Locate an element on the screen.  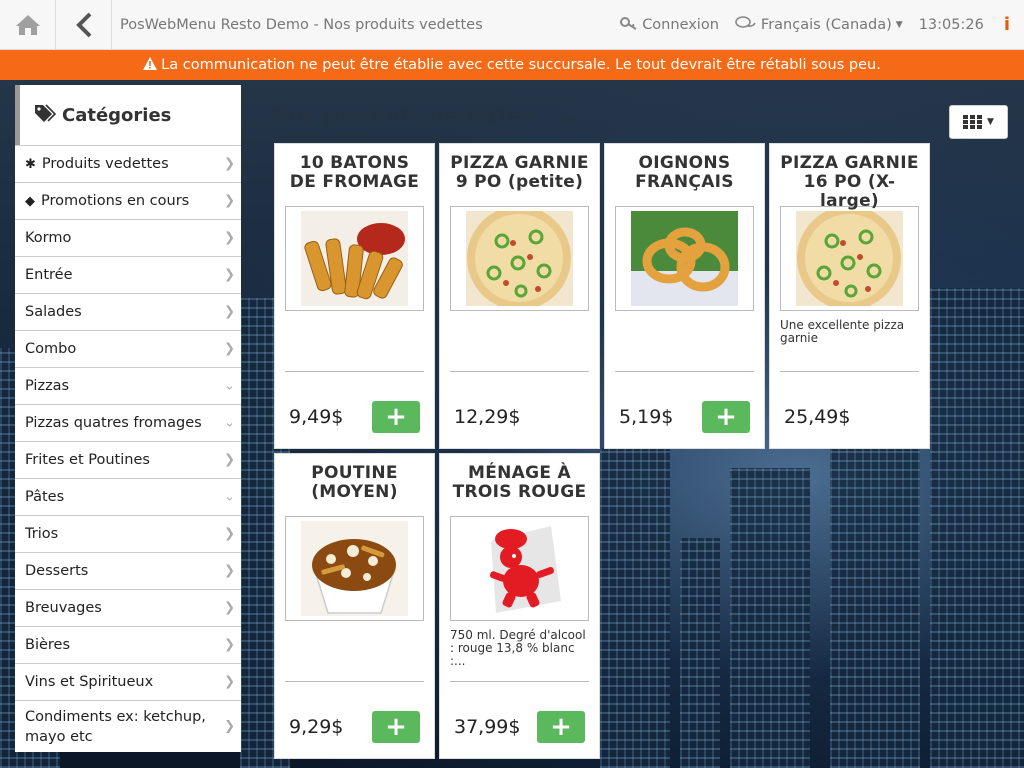
page-title-text: Nos produits vedettes is located at coordinates (403, 116).